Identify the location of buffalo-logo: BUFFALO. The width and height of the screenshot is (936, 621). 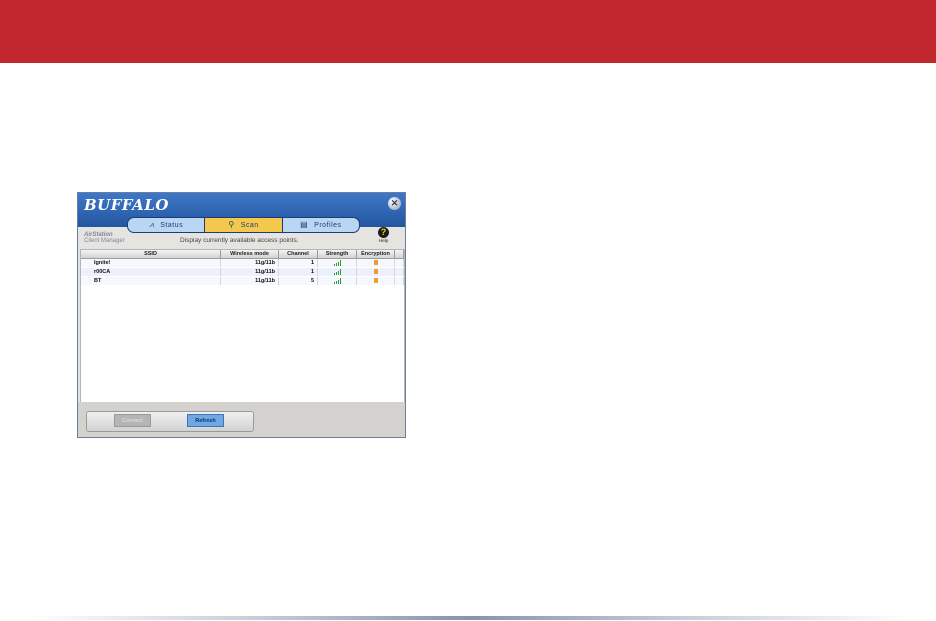
(126, 205).